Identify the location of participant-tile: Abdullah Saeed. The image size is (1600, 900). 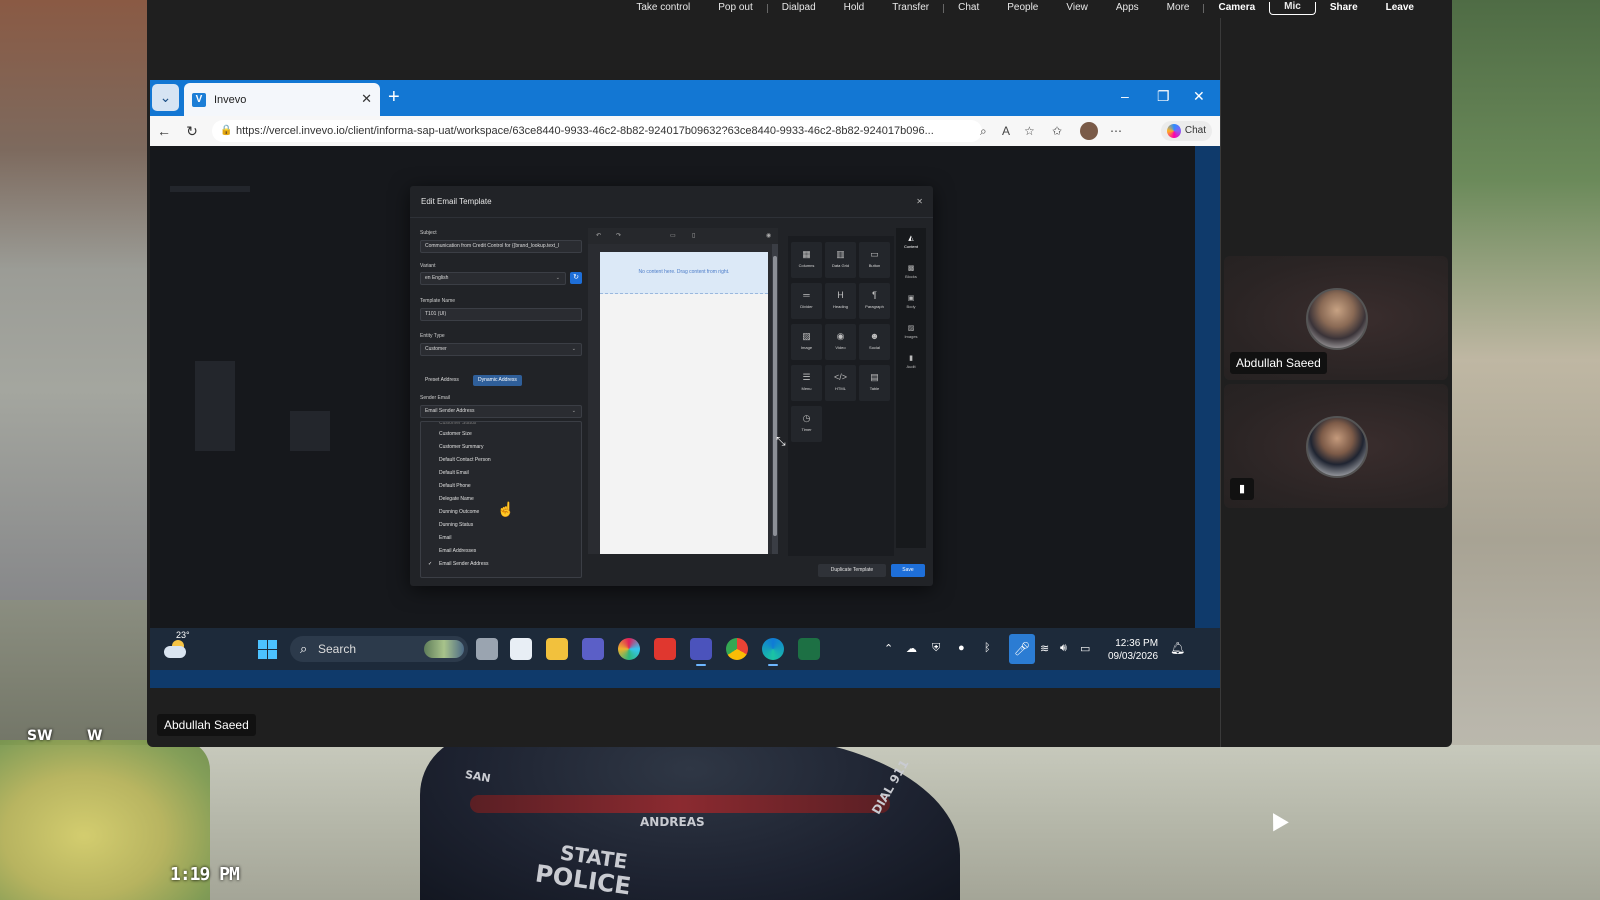
(1336, 318).